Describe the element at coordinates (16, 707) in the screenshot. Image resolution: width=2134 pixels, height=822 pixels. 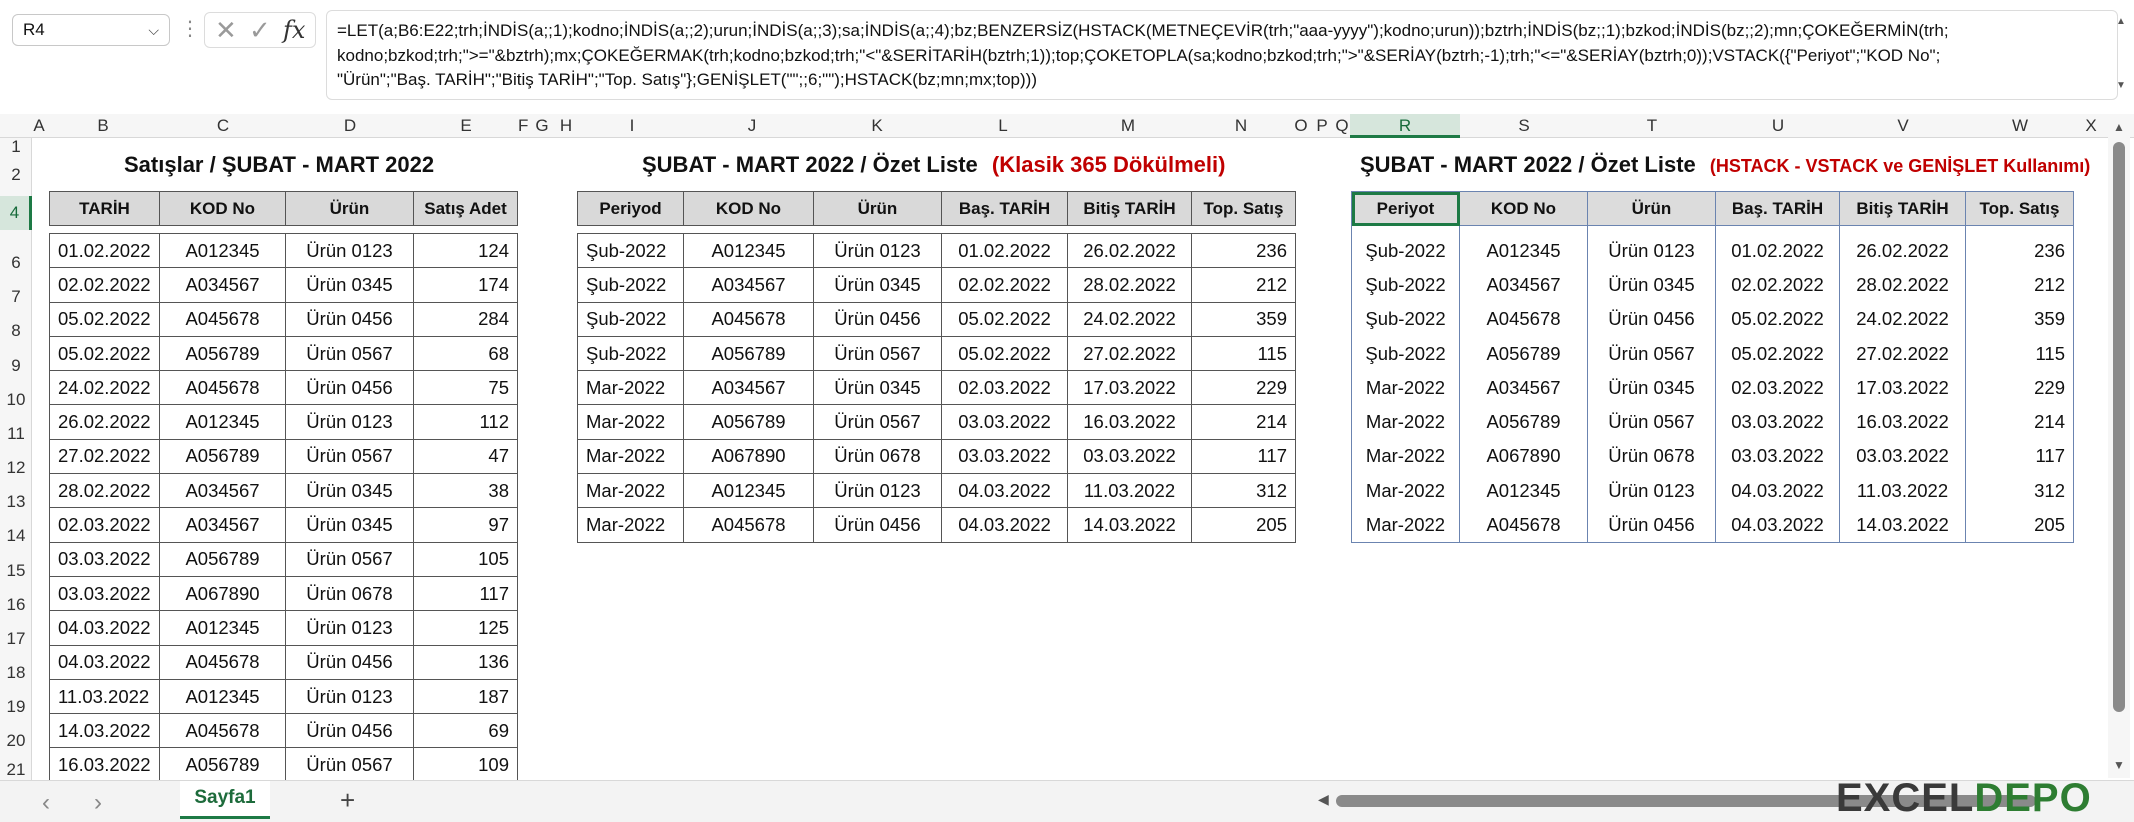
I see `row-header-19: 19` at that location.